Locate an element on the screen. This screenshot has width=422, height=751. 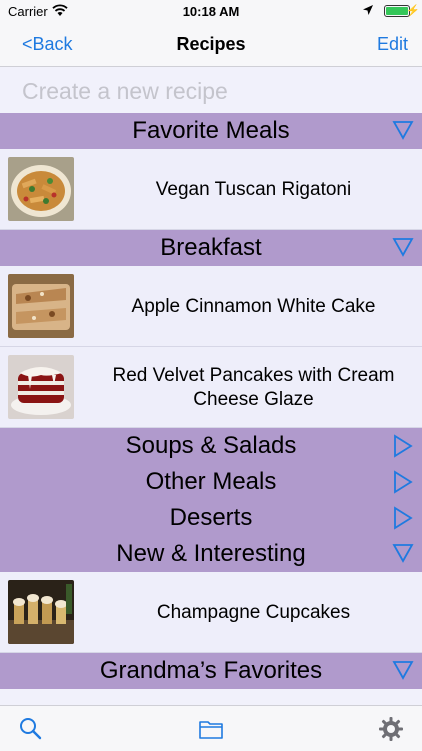
edit-button: Edit is located at coordinates (392, 44).